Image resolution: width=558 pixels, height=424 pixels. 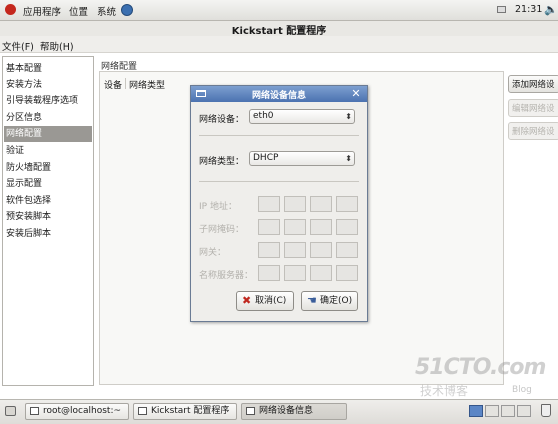 I want to click on task-network-dialog: 网络设备信息, so click(x=294, y=411).